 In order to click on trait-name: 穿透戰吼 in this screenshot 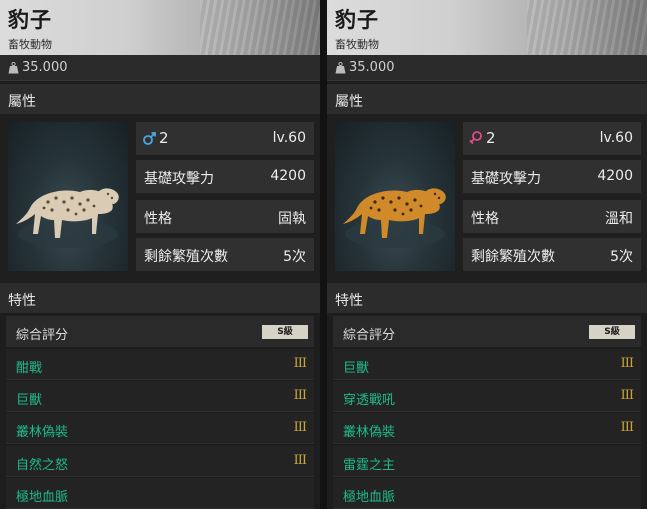, I will do `click(369, 400)`.